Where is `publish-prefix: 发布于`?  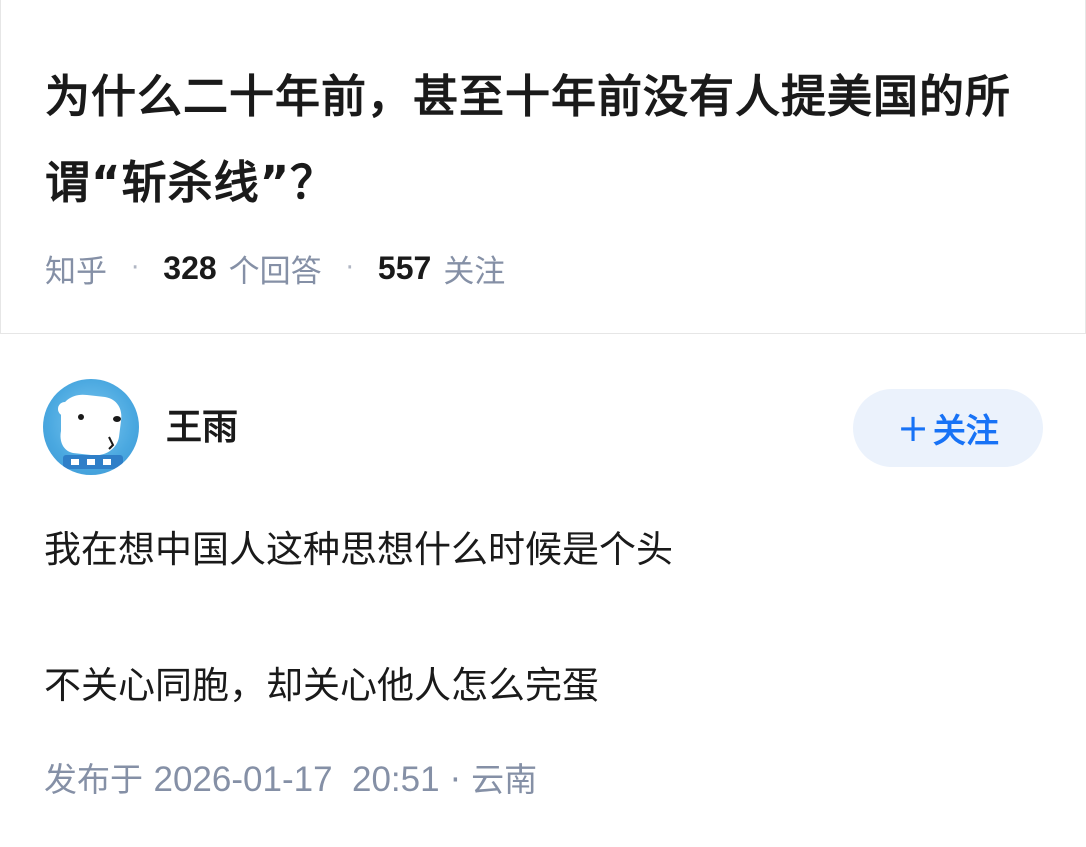
publish-prefix: 发布于 is located at coordinates (93, 779).